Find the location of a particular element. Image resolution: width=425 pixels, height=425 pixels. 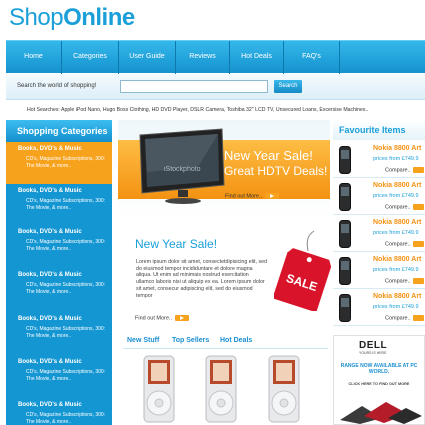

tab-new-stuff: New Stuff is located at coordinates (143, 340).